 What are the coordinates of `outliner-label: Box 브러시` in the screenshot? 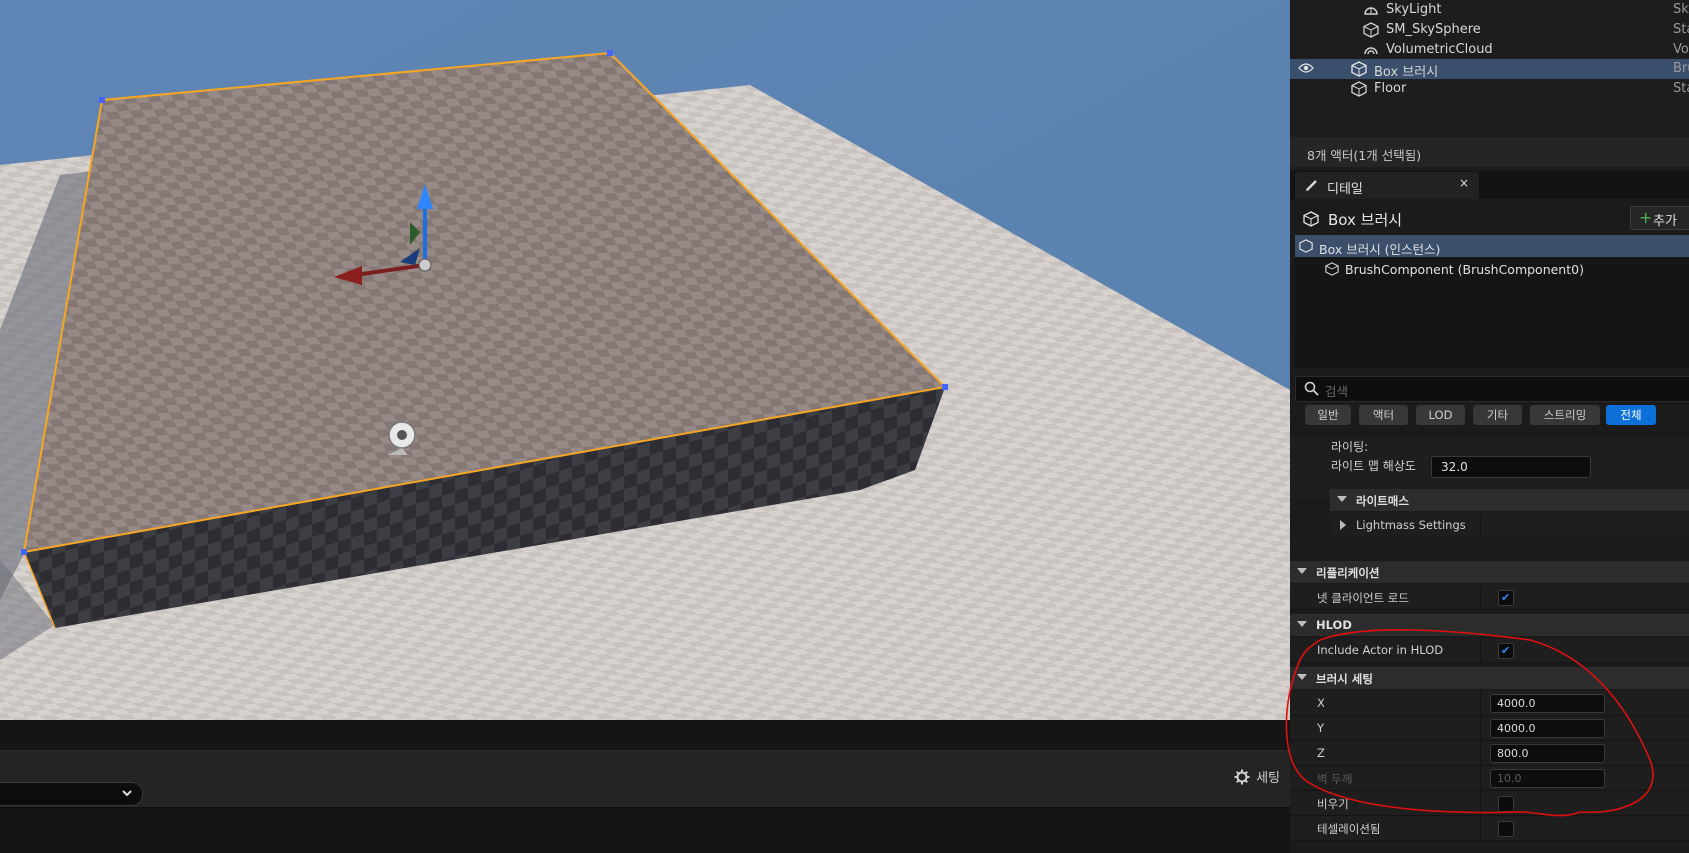 It's located at (1406, 72).